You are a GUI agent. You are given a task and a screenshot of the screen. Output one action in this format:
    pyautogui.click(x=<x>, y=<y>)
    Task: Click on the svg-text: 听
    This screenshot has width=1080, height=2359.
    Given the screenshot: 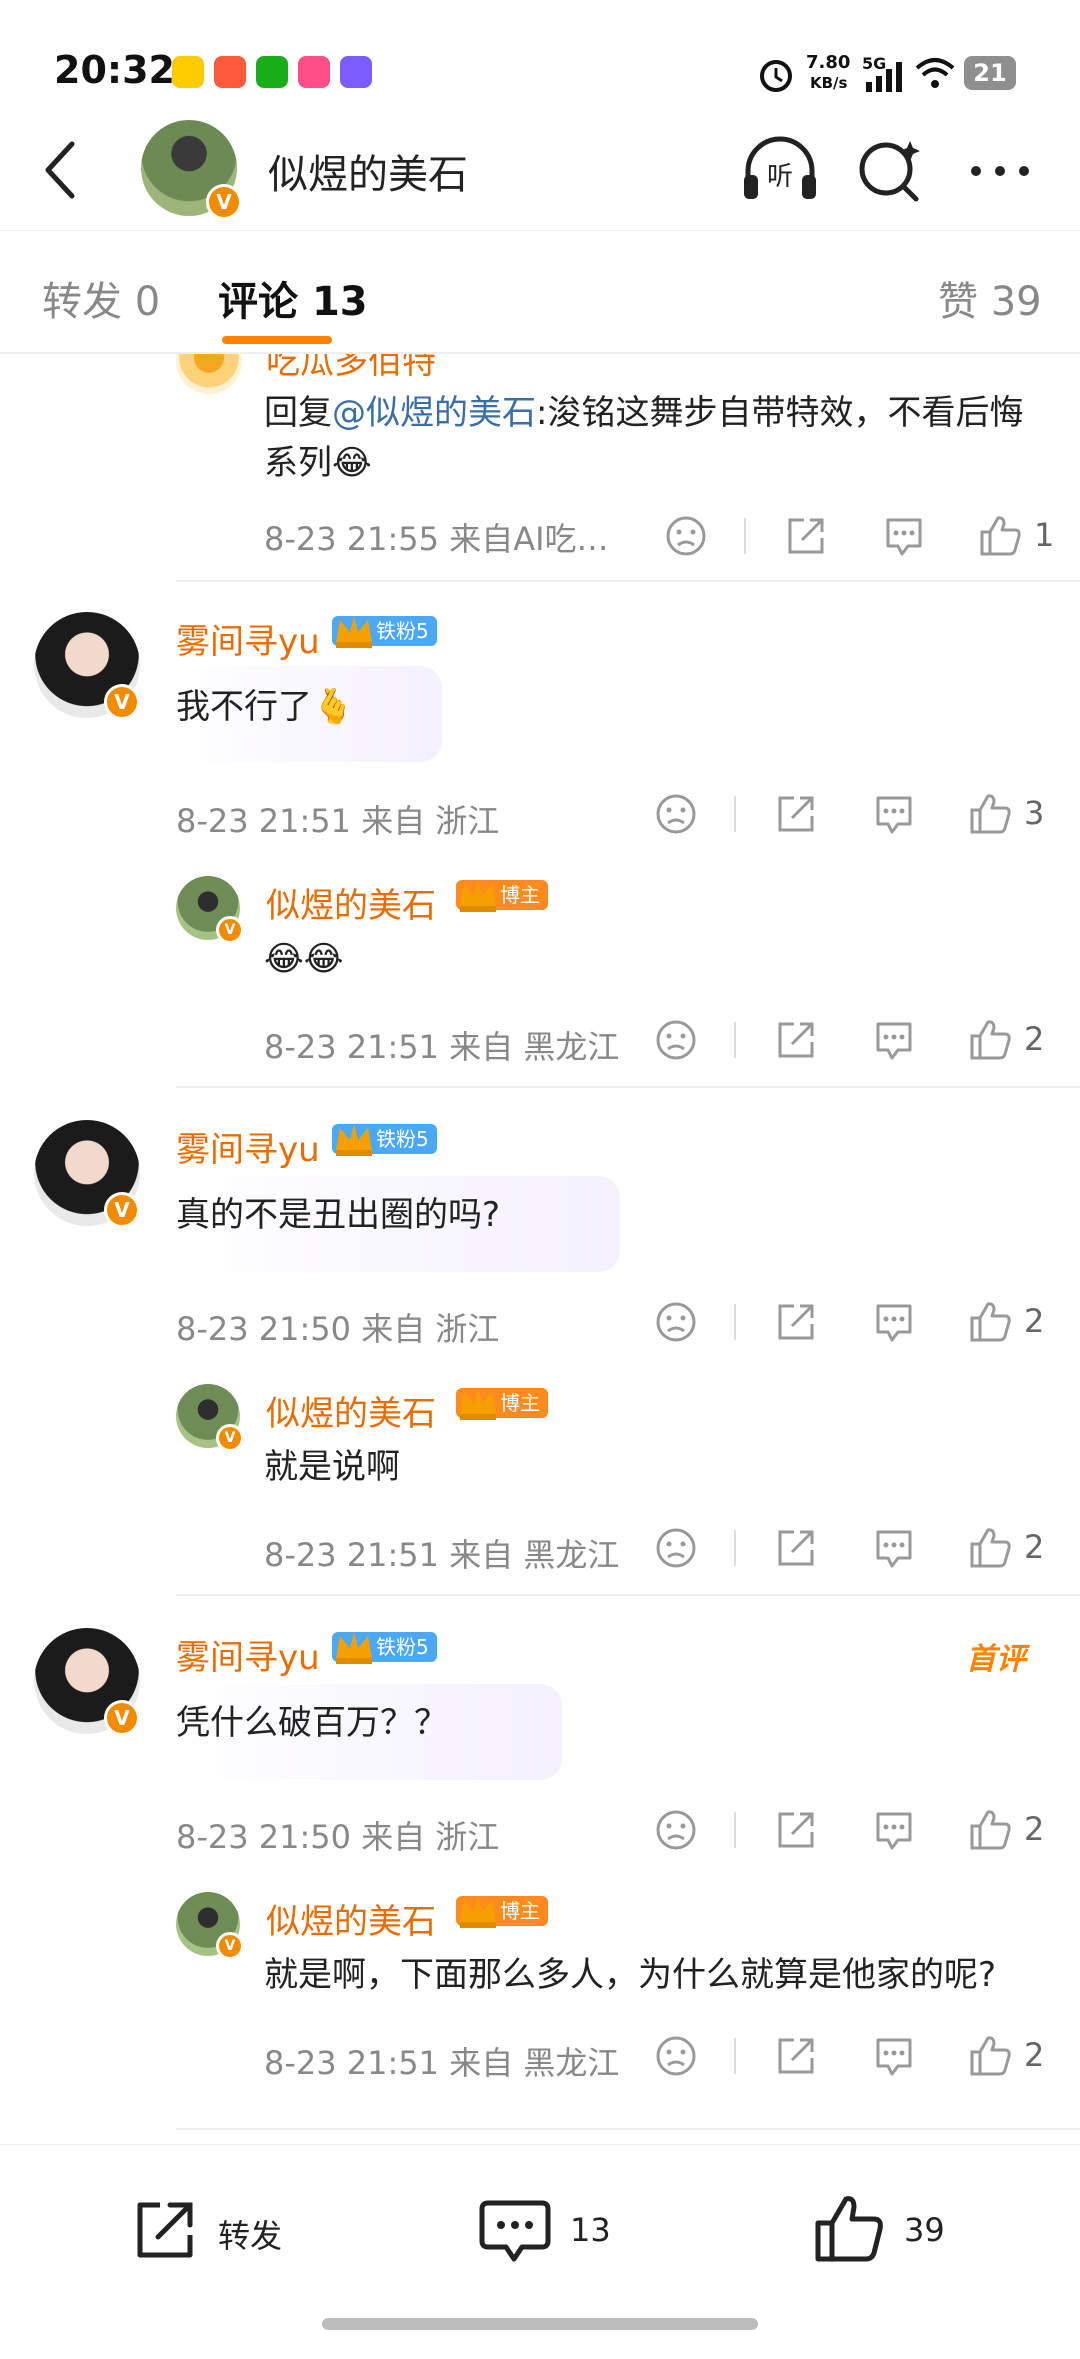 What is the action you would take?
    pyautogui.click(x=780, y=177)
    